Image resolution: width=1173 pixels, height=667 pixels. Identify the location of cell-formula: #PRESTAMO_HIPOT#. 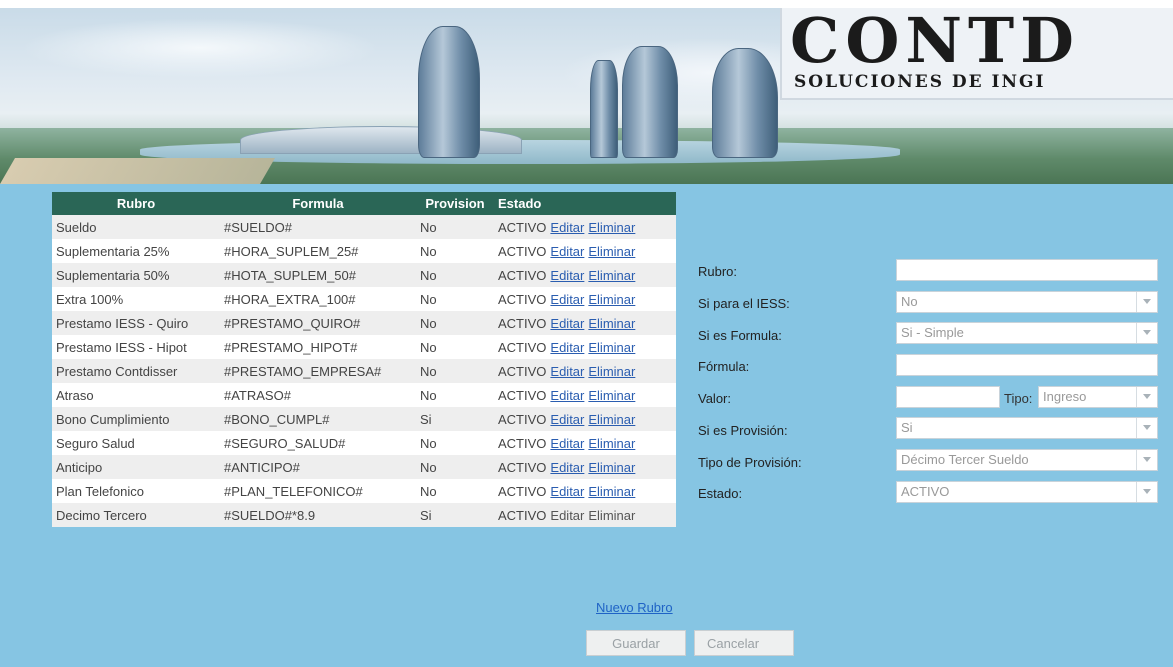
(318, 347).